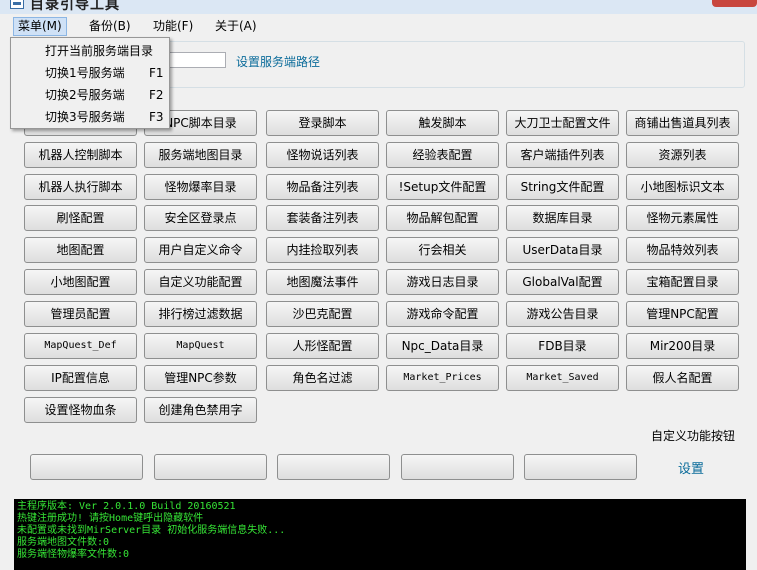 The image size is (757, 570). Describe the element at coordinates (442, 187) in the screenshot. I see `function-button: !Setup文件配置` at that location.